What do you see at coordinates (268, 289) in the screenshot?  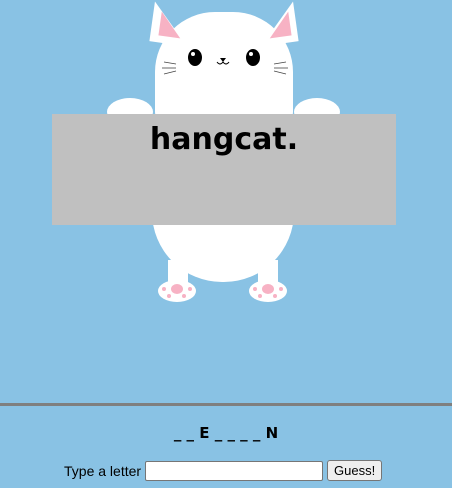 I see `cat-right-foot-pad` at bounding box center [268, 289].